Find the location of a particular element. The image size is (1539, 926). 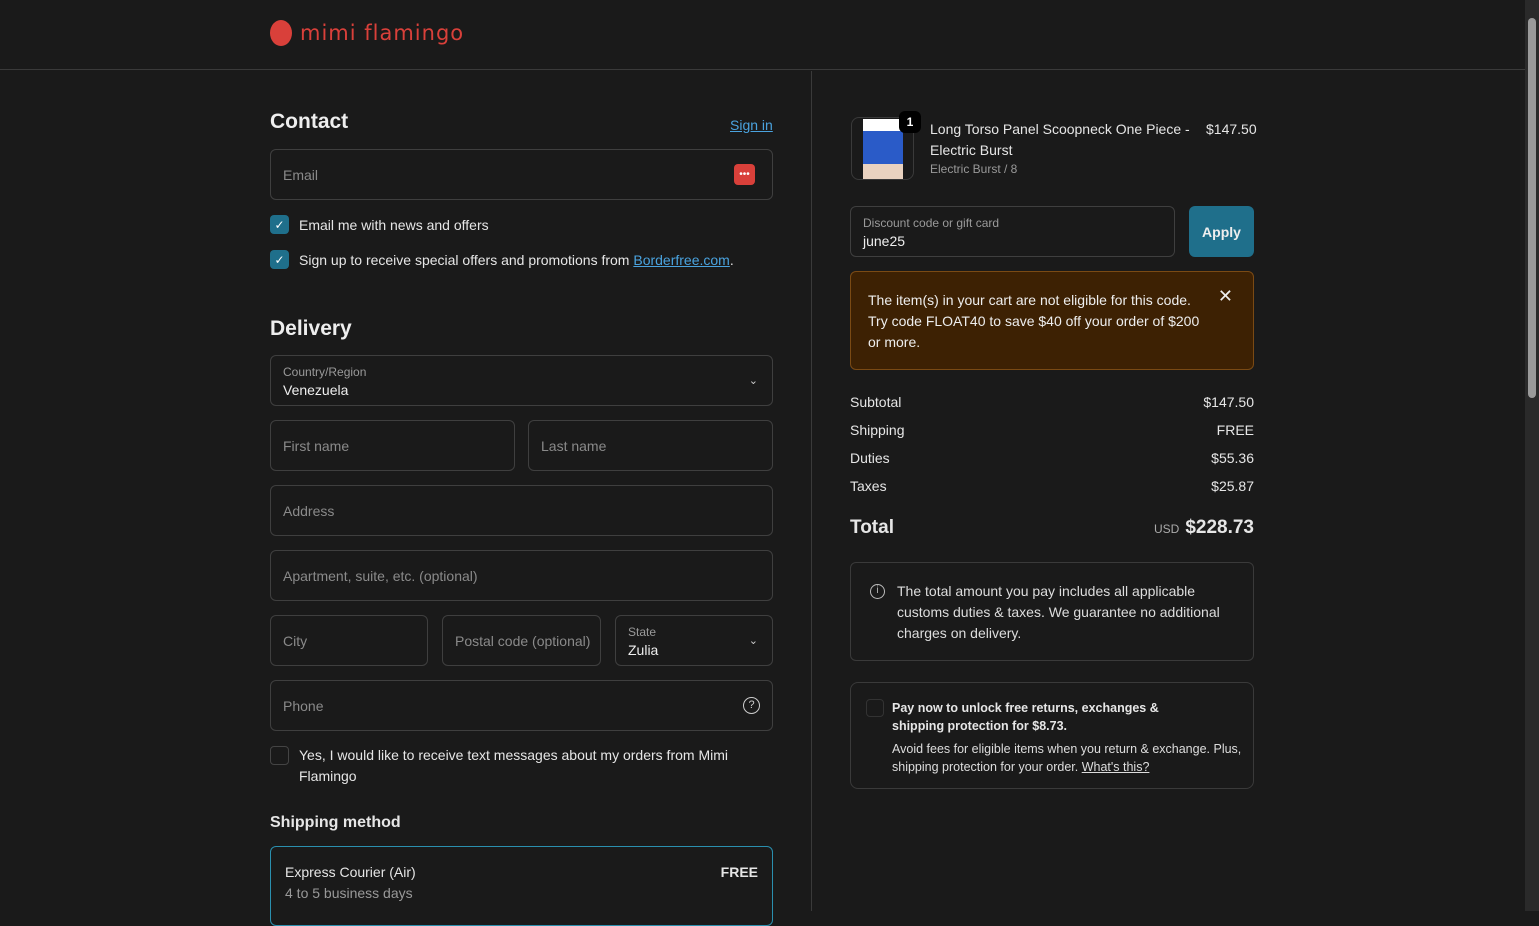

swimsuit-image is located at coordinates (882, 148).